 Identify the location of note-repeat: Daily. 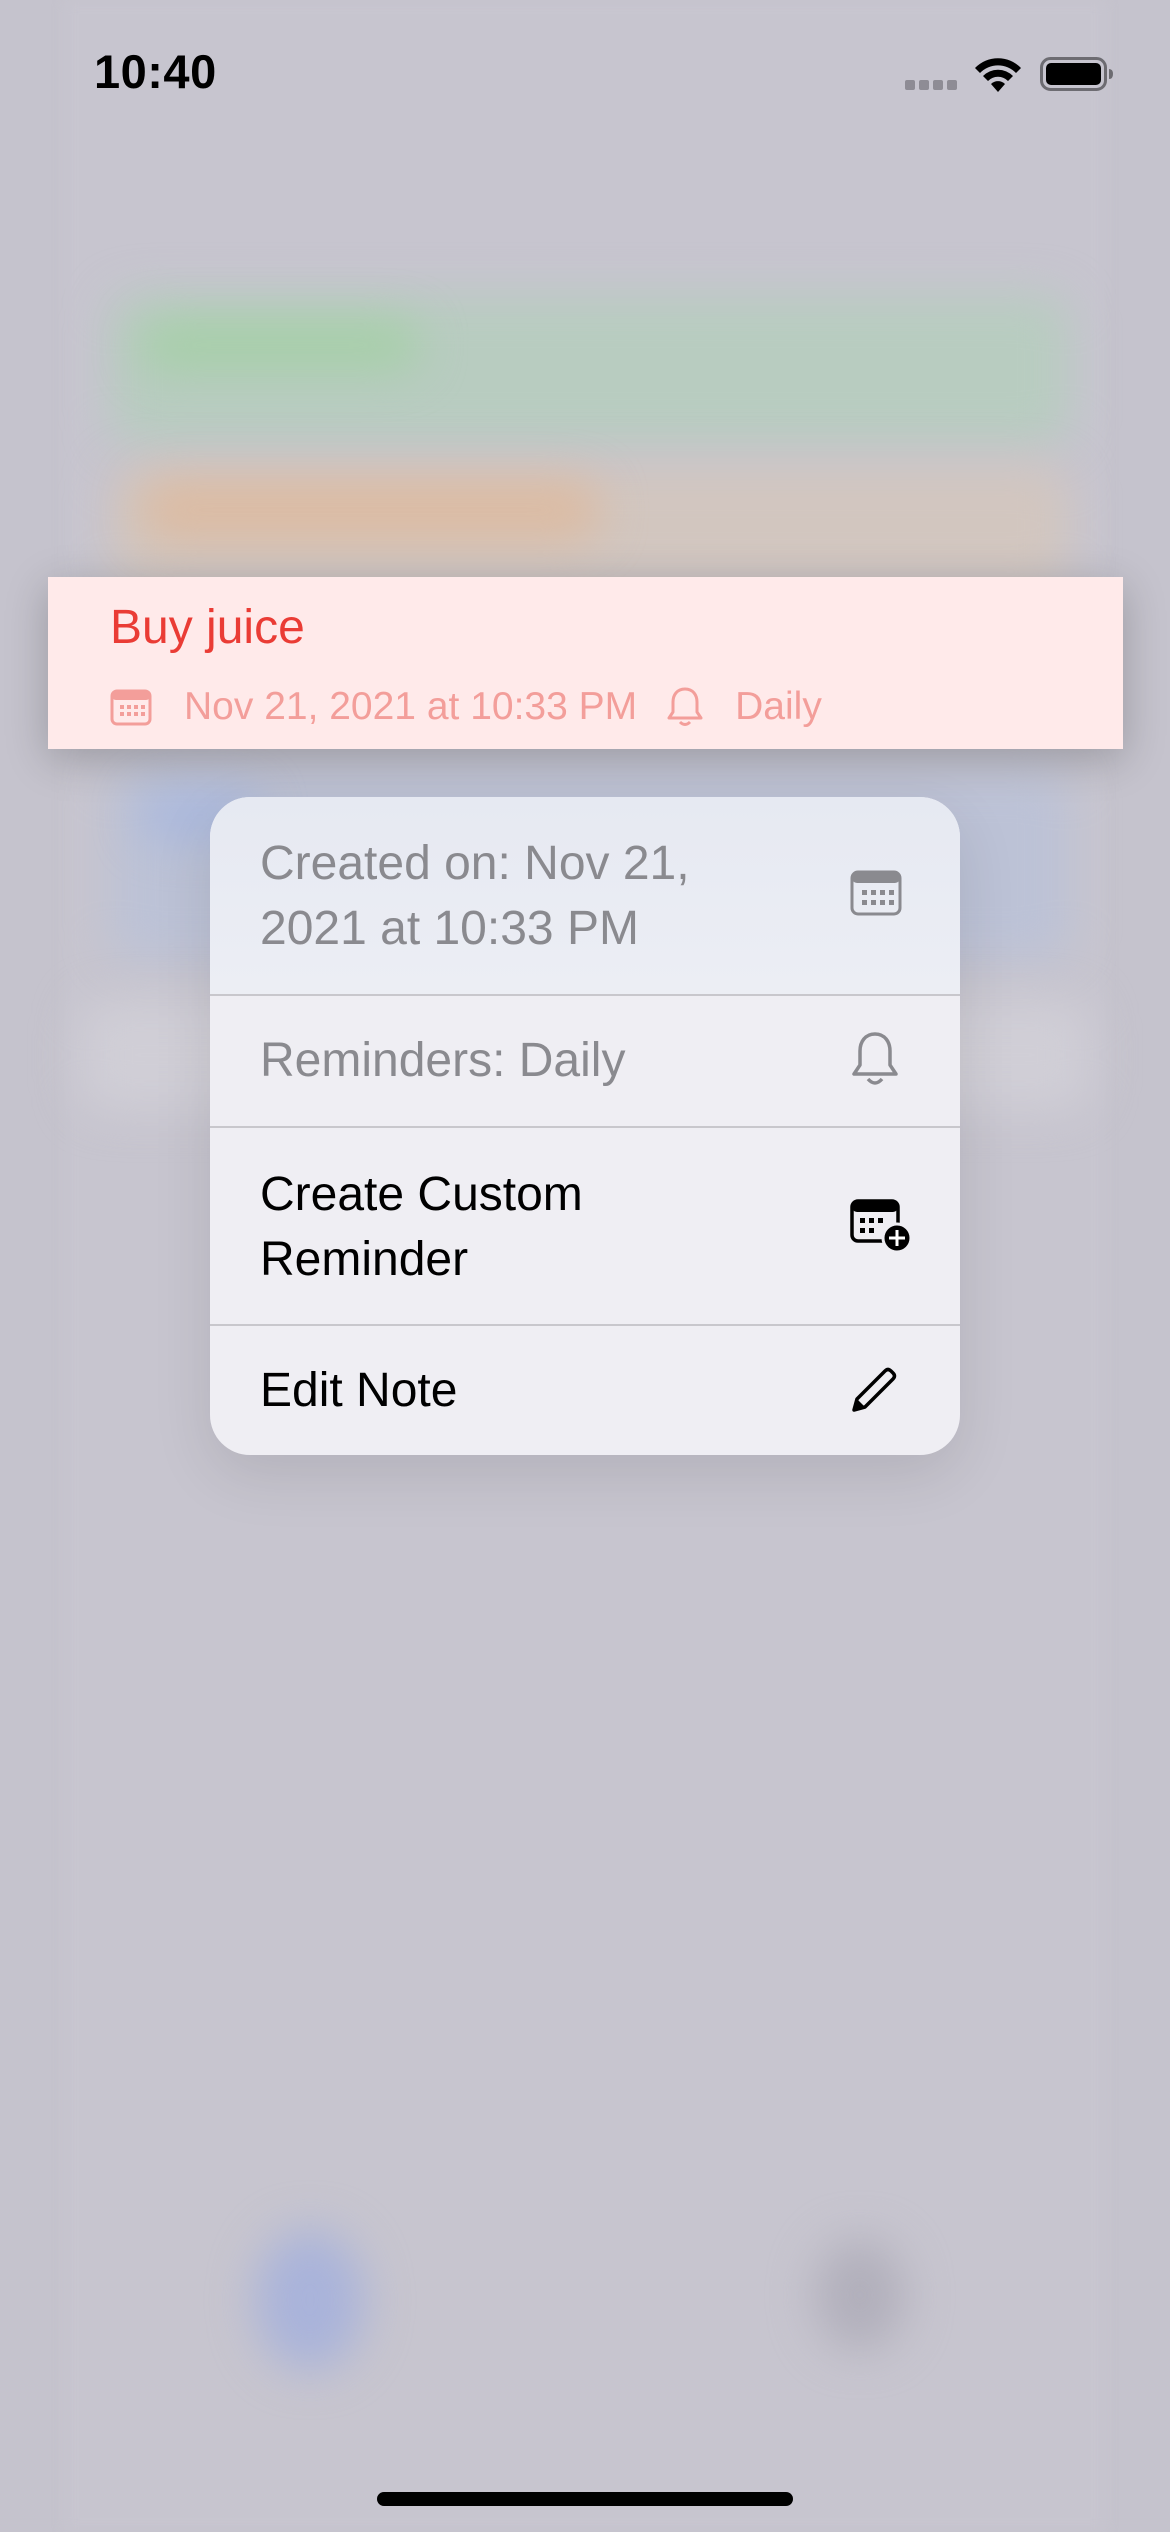
(778, 706).